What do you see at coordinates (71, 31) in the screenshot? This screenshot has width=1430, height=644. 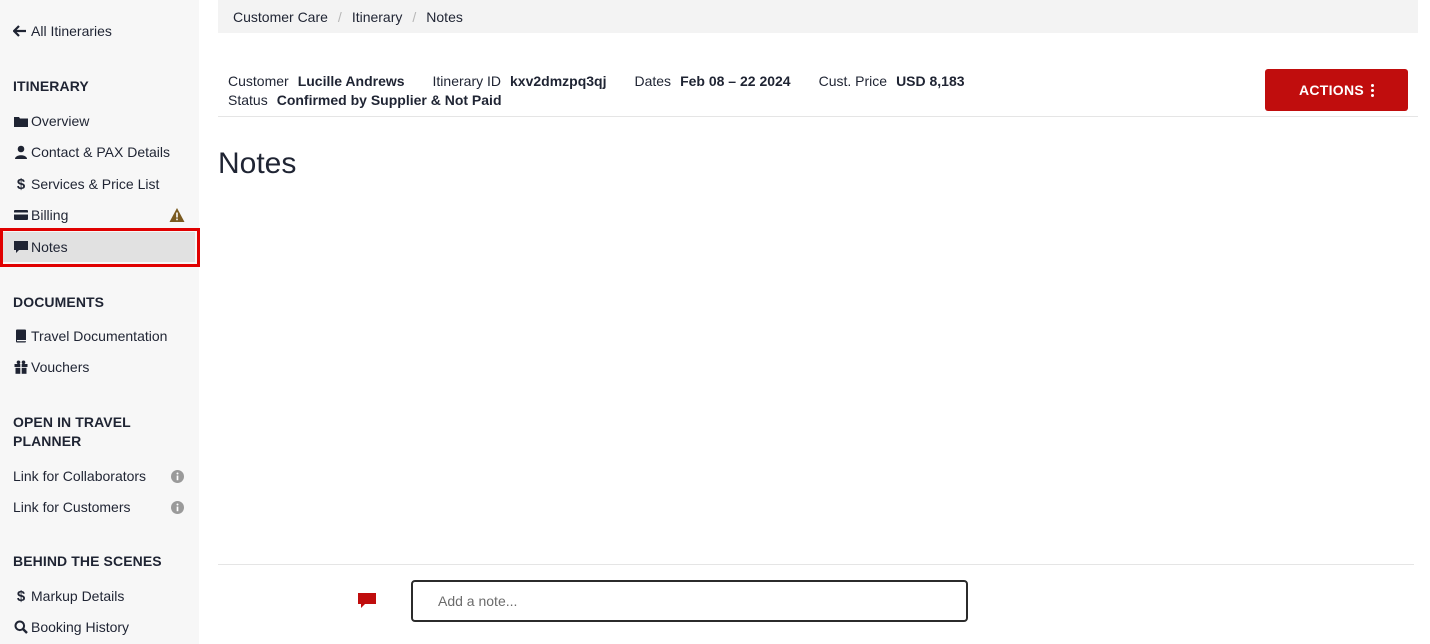 I see `back-label: All Itineraries` at bounding box center [71, 31].